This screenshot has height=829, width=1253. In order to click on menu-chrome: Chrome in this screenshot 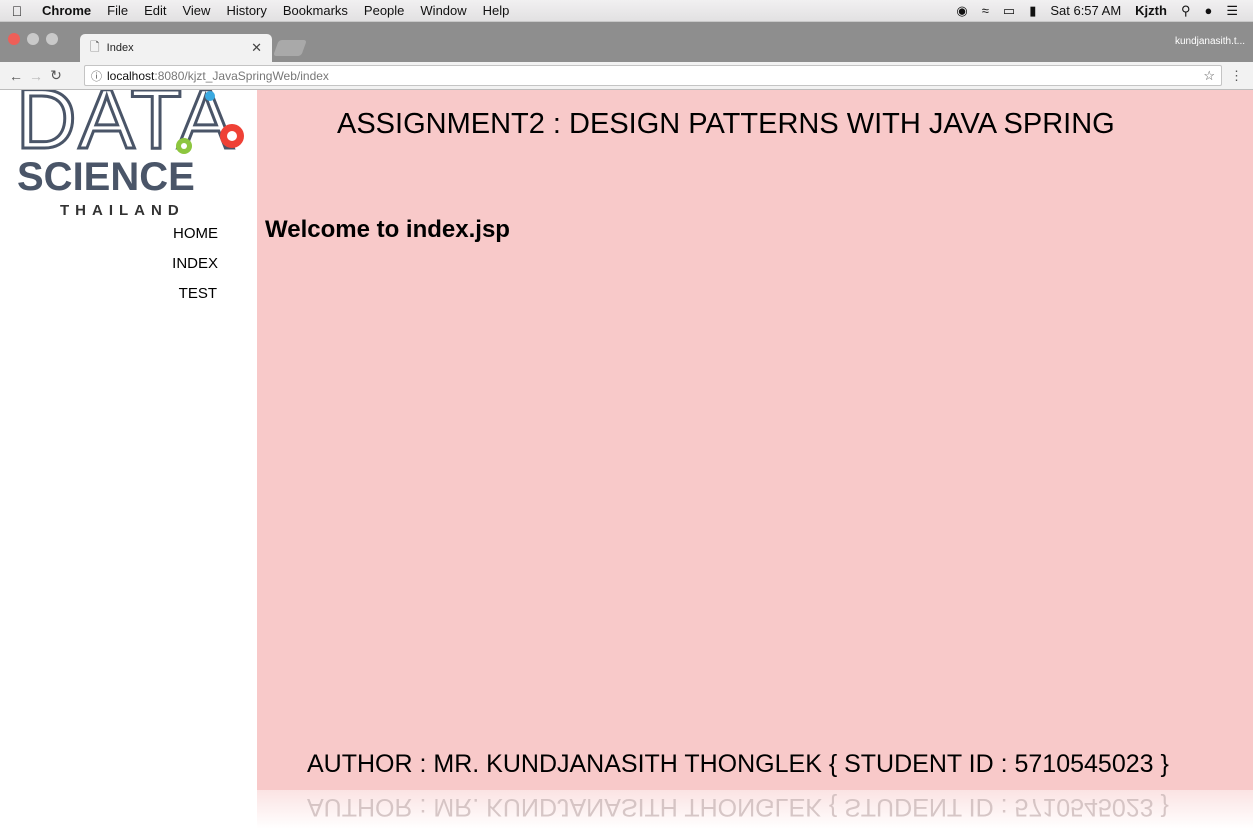, I will do `click(66, 10)`.